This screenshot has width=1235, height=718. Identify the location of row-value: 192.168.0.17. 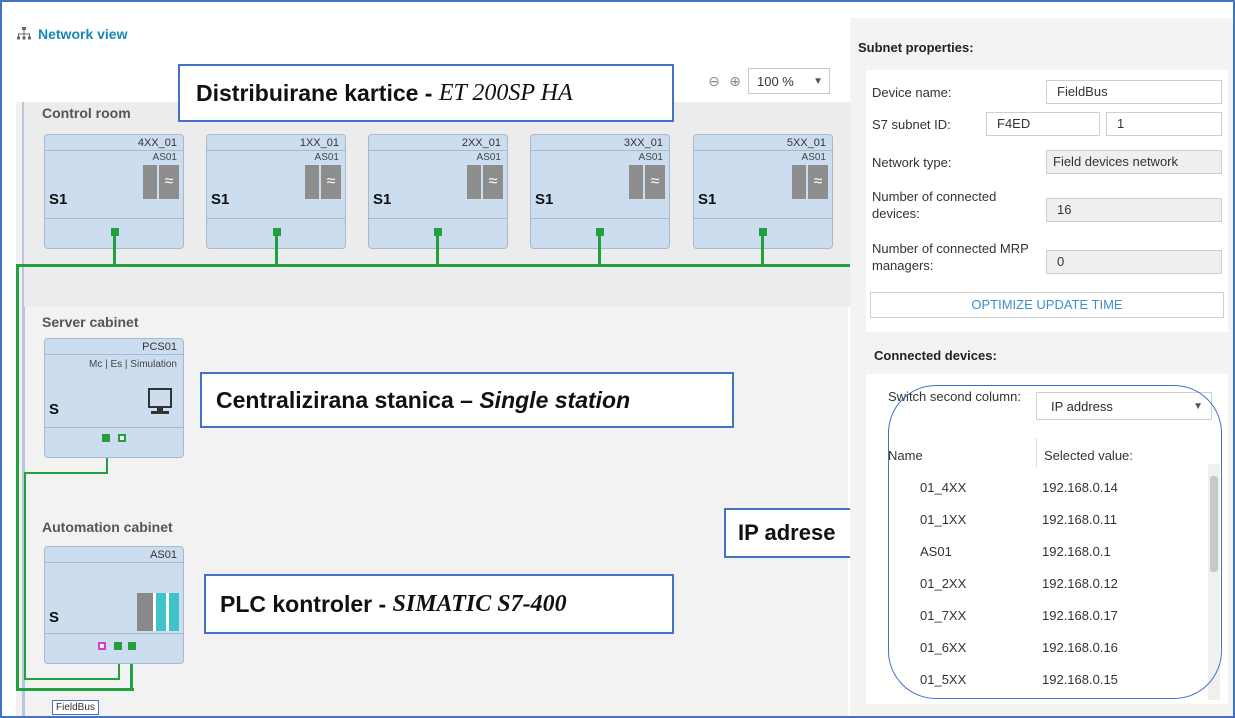
(1080, 615).